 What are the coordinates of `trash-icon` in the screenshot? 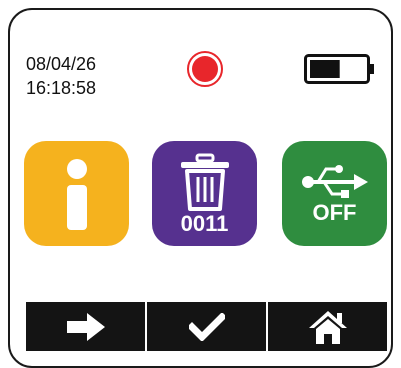 It's located at (204, 182).